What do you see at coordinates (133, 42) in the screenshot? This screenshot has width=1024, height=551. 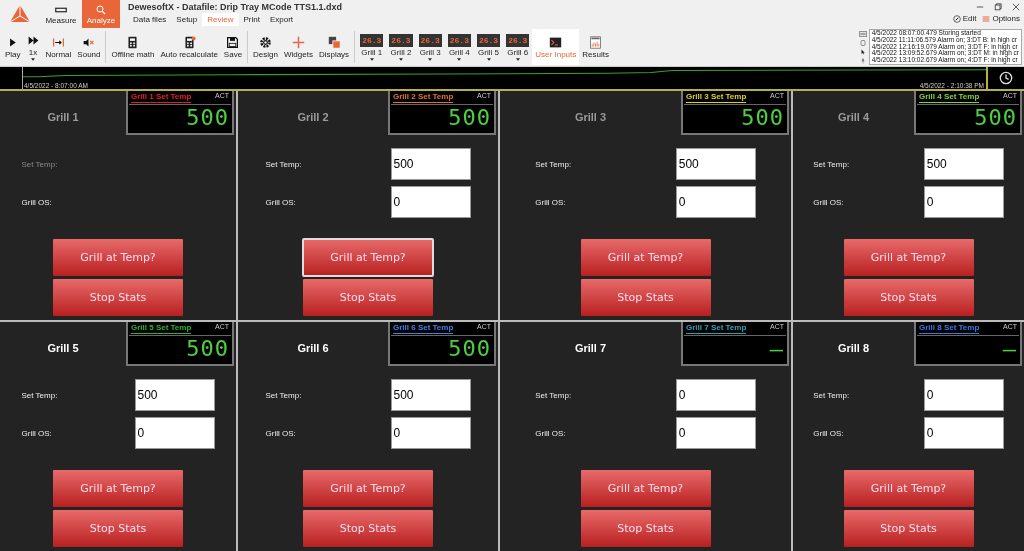 I see `calculator-icon` at bounding box center [133, 42].